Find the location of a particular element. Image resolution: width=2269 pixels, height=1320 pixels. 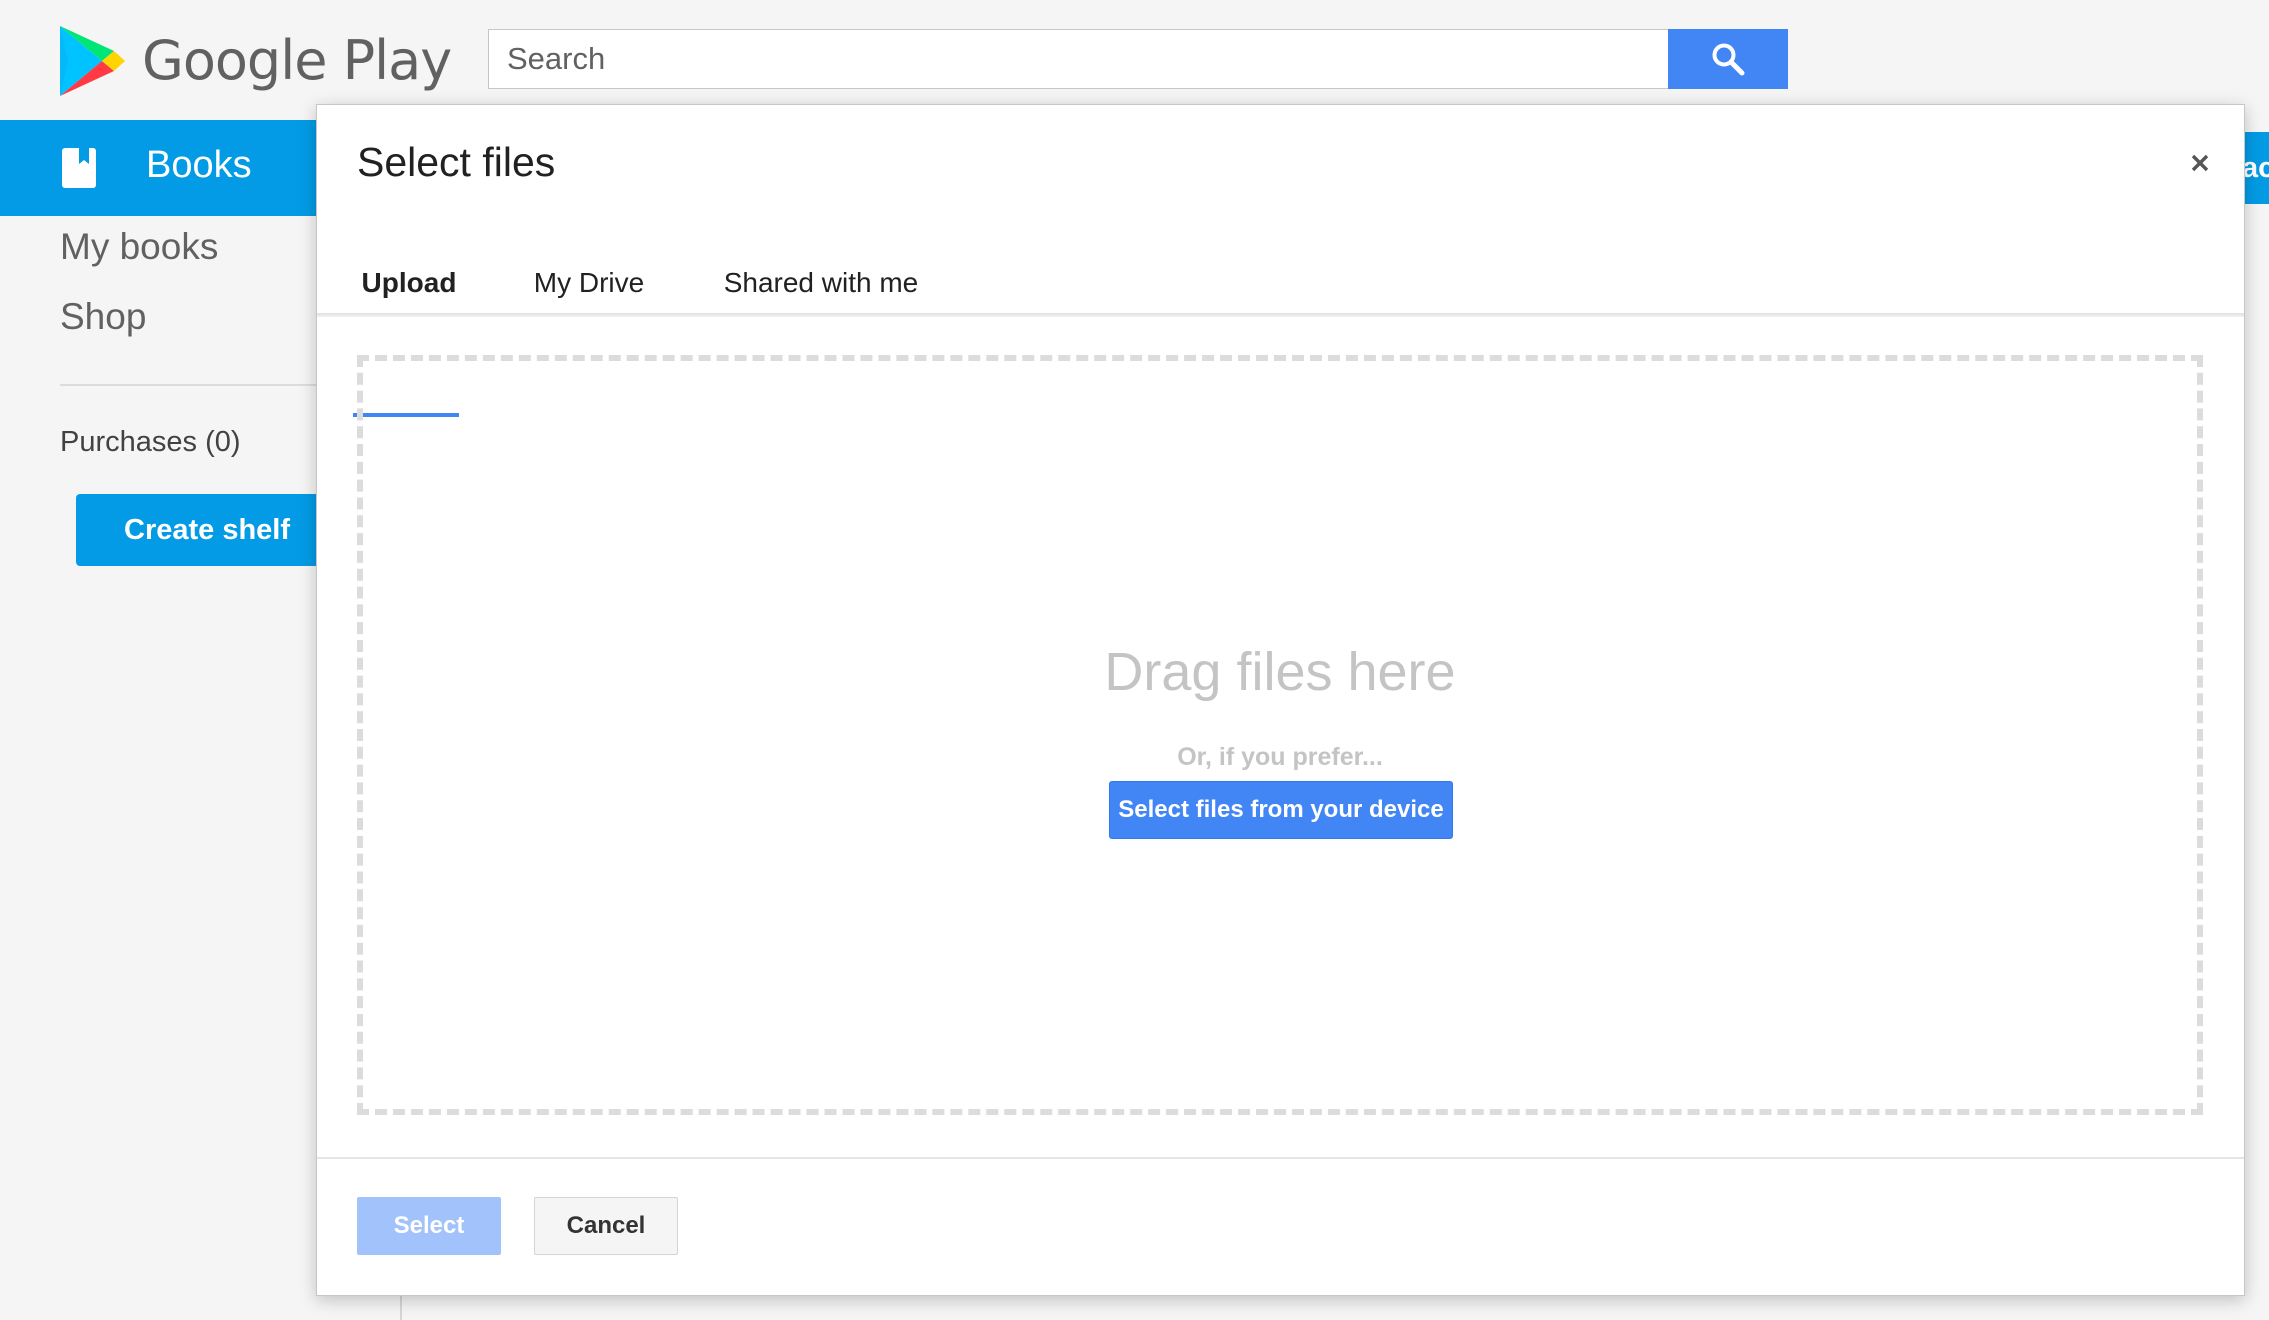

footer-divider is located at coordinates (1280, 1158).